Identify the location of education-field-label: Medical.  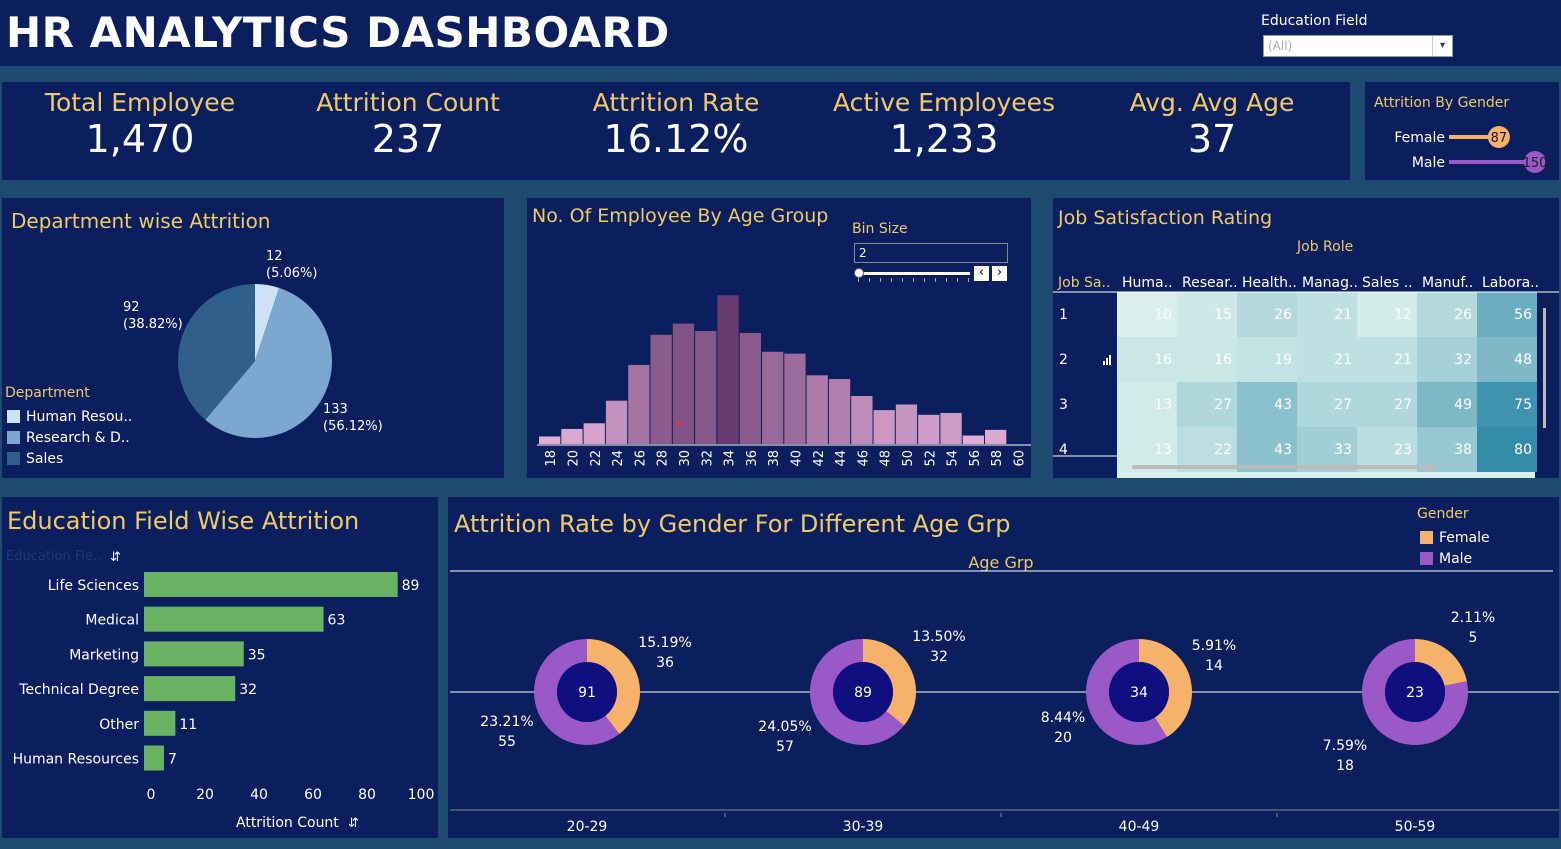
(112, 621).